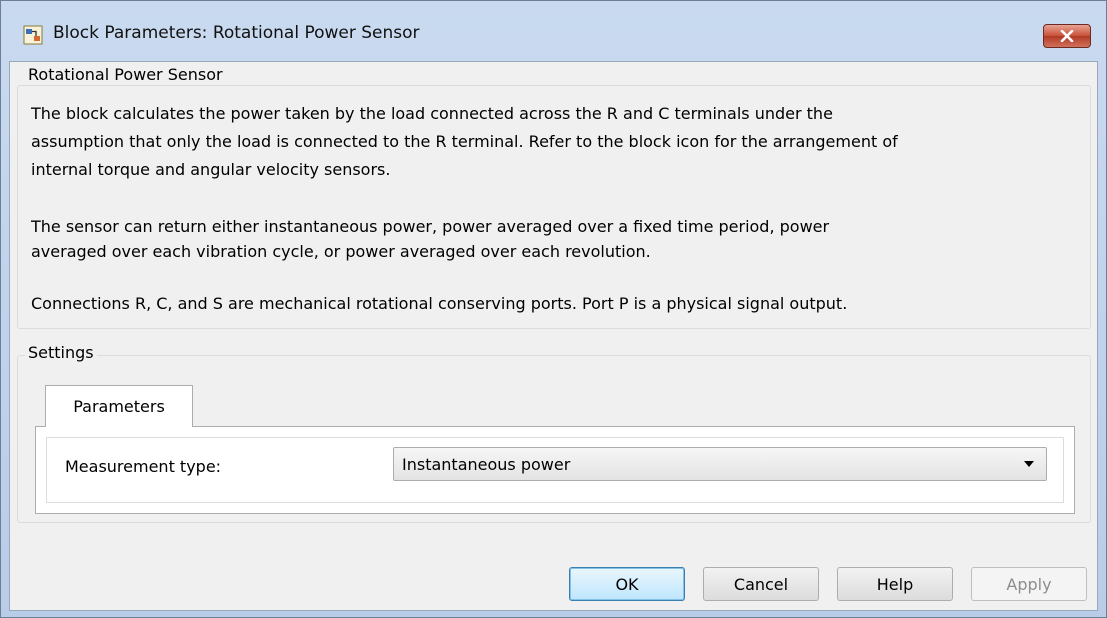 This screenshot has height=618, width=1107. I want to click on settings-group-title: Settings, so click(61, 352).